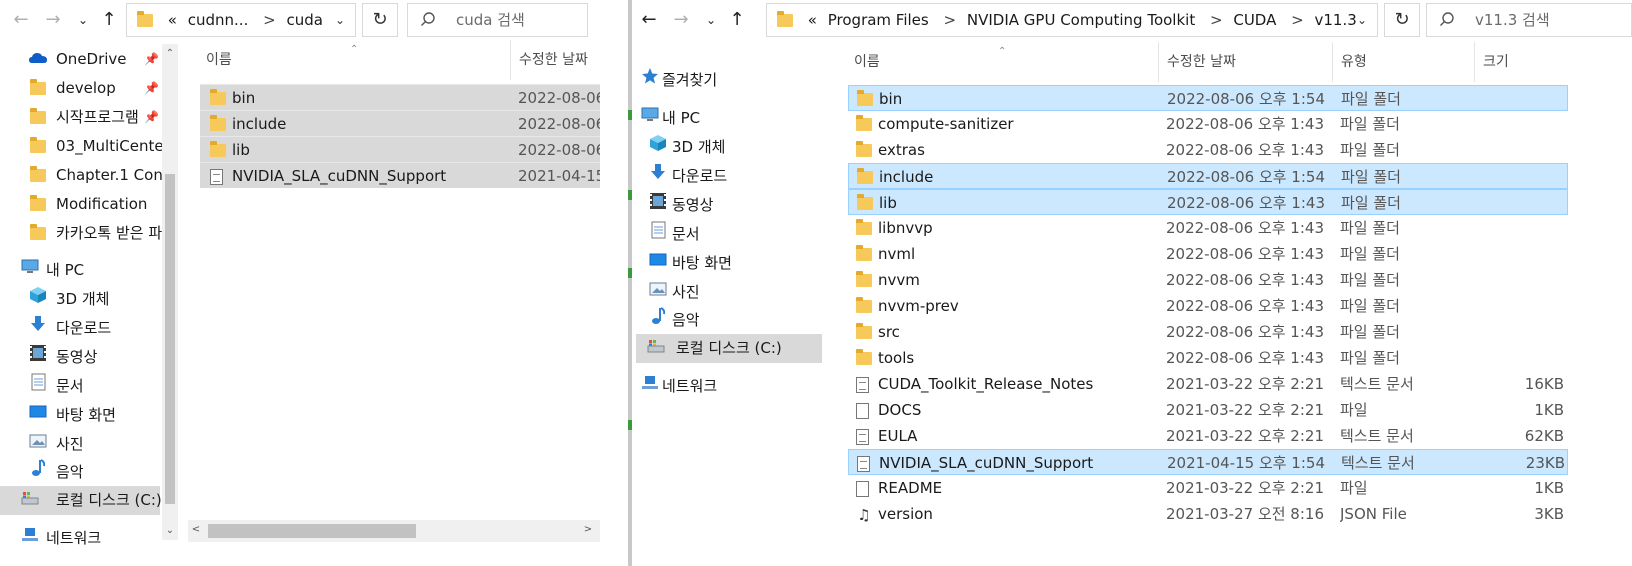  Describe the element at coordinates (1254, 20) in the screenshot. I see `breadcrumb-cuda: CUDA` at that location.